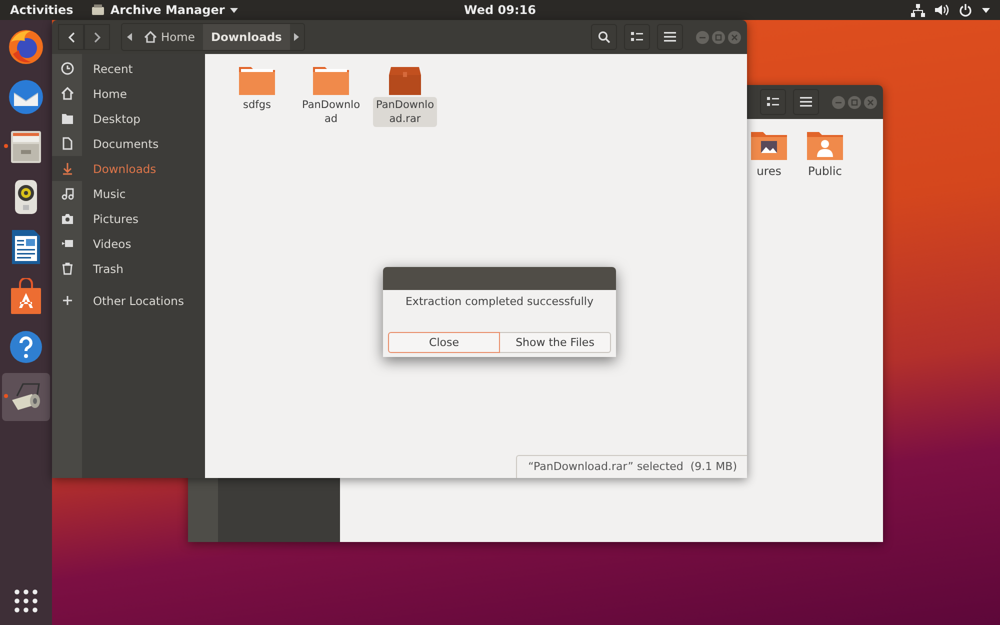  I want to click on forward-button, so click(97, 37).